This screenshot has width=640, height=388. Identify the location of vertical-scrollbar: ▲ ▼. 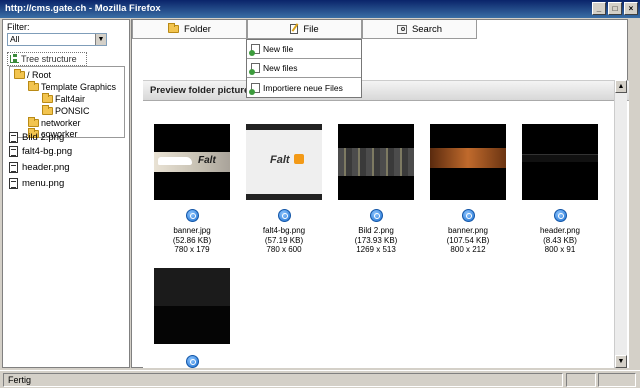
(620, 224).